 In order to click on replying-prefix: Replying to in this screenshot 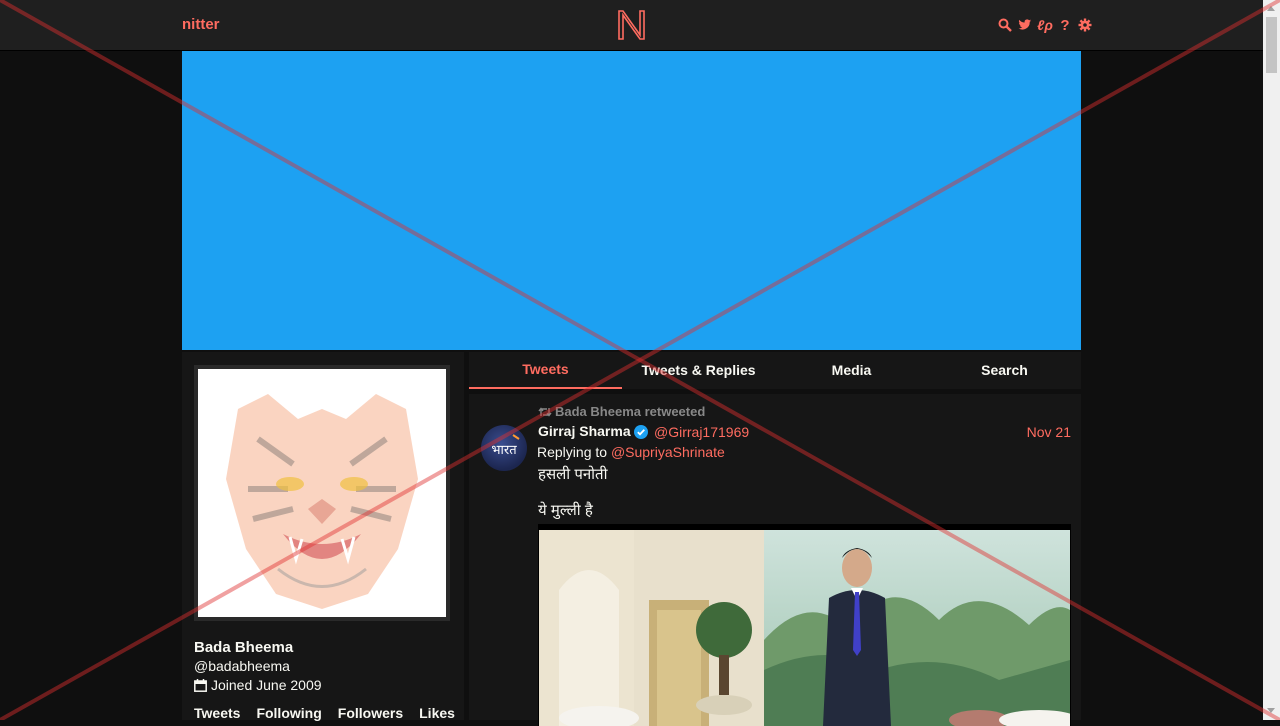, I will do `click(572, 452)`.